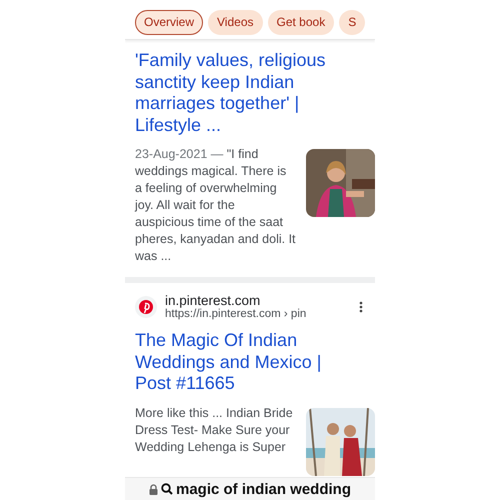 Image resolution: width=500 pixels, height=500 pixels. Describe the element at coordinates (236, 314) in the screenshot. I see `site-url: https://in.pinterest.com › pin` at that location.